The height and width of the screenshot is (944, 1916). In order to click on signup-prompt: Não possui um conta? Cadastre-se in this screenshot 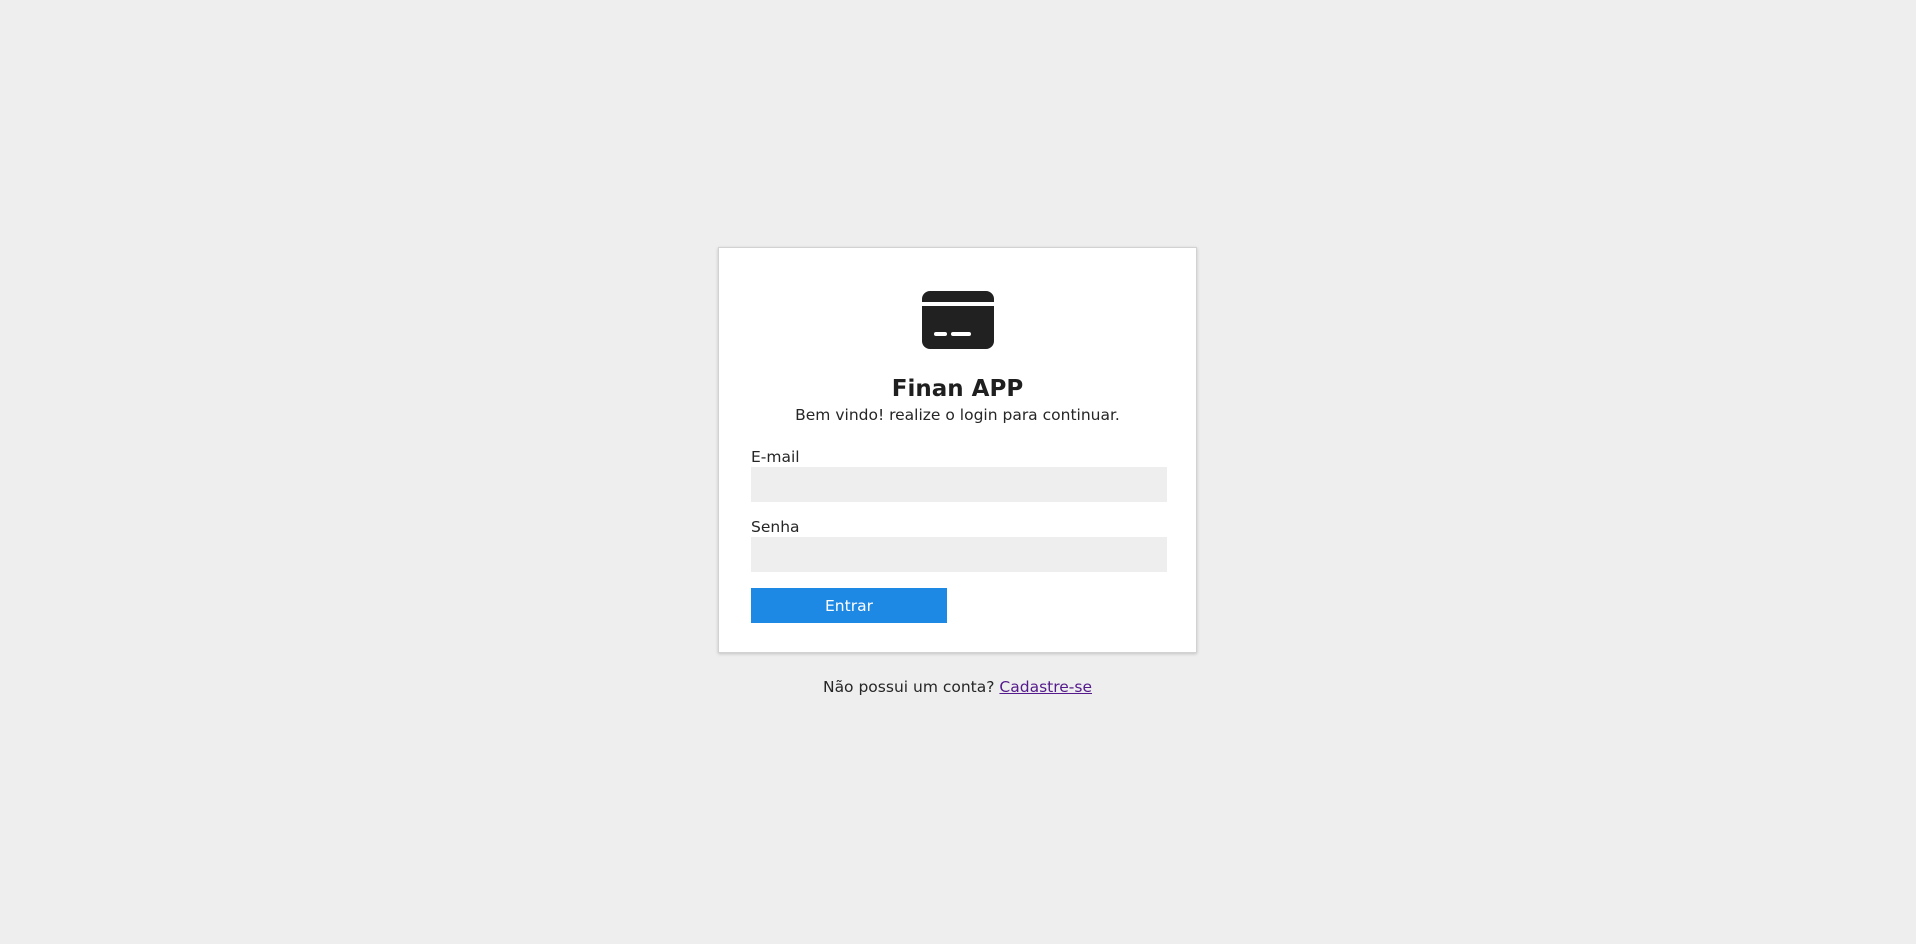, I will do `click(957, 687)`.